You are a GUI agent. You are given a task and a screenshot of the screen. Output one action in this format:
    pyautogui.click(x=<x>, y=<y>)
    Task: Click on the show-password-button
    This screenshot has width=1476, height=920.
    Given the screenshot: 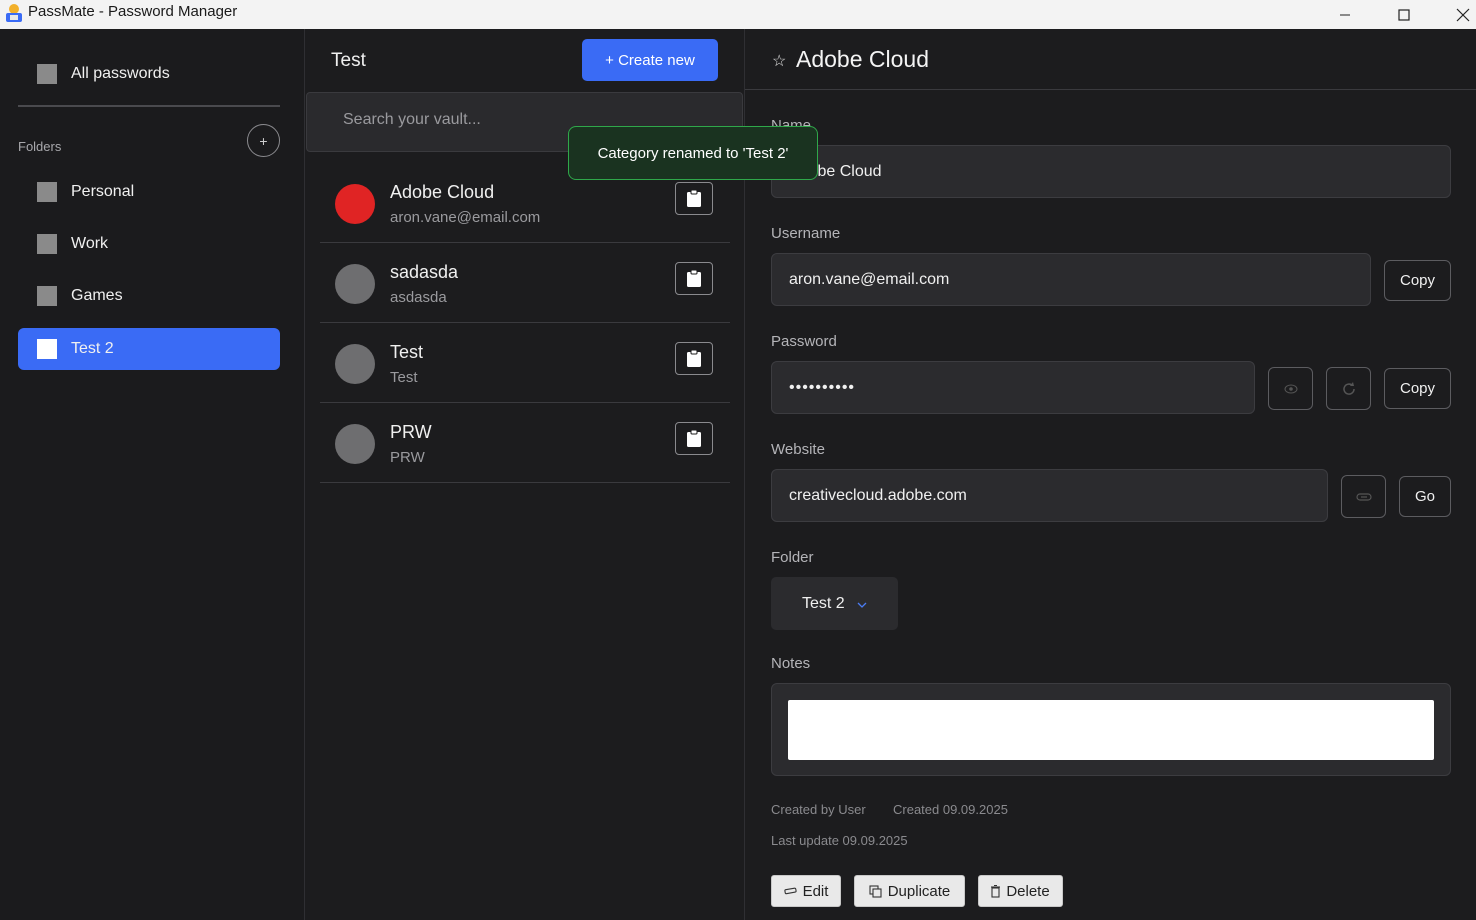 What is the action you would take?
    pyautogui.click(x=1290, y=388)
    